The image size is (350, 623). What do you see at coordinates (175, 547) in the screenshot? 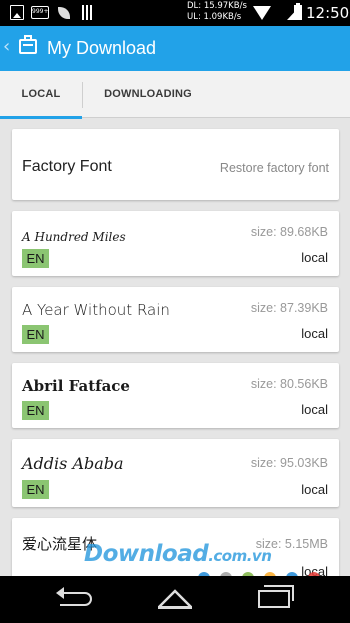
I see `font-card: 爱心流星体 size: 5.15MB local` at bounding box center [175, 547].